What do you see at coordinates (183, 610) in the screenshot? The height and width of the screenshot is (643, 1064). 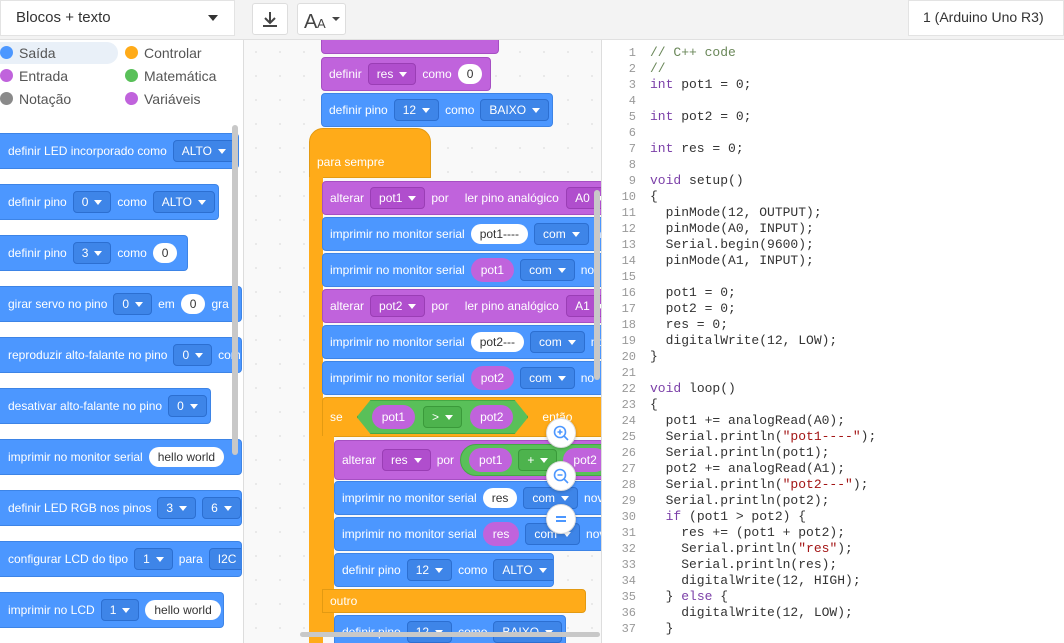 I see `lcd-text-input: hello world` at bounding box center [183, 610].